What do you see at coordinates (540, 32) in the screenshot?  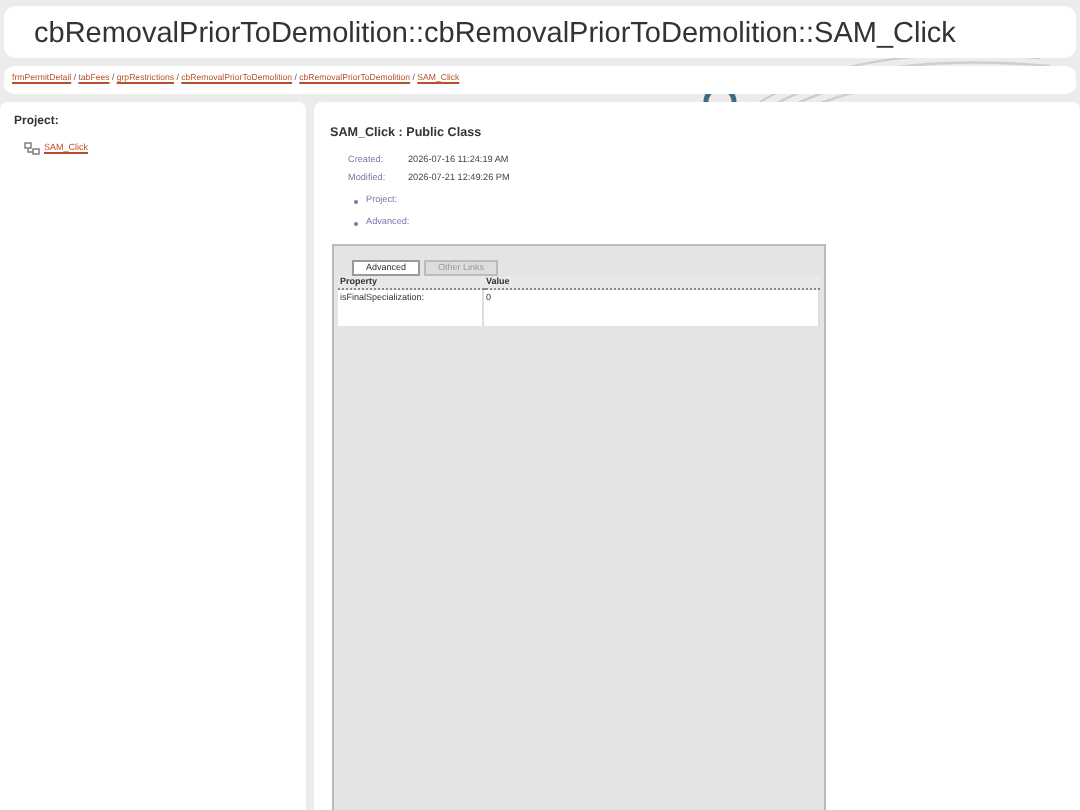 I see `page-title: cbRemovalPriorToDemolition::cbRemovalPriorToDemolition::SAM_Click` at bounding box center [540, 32].